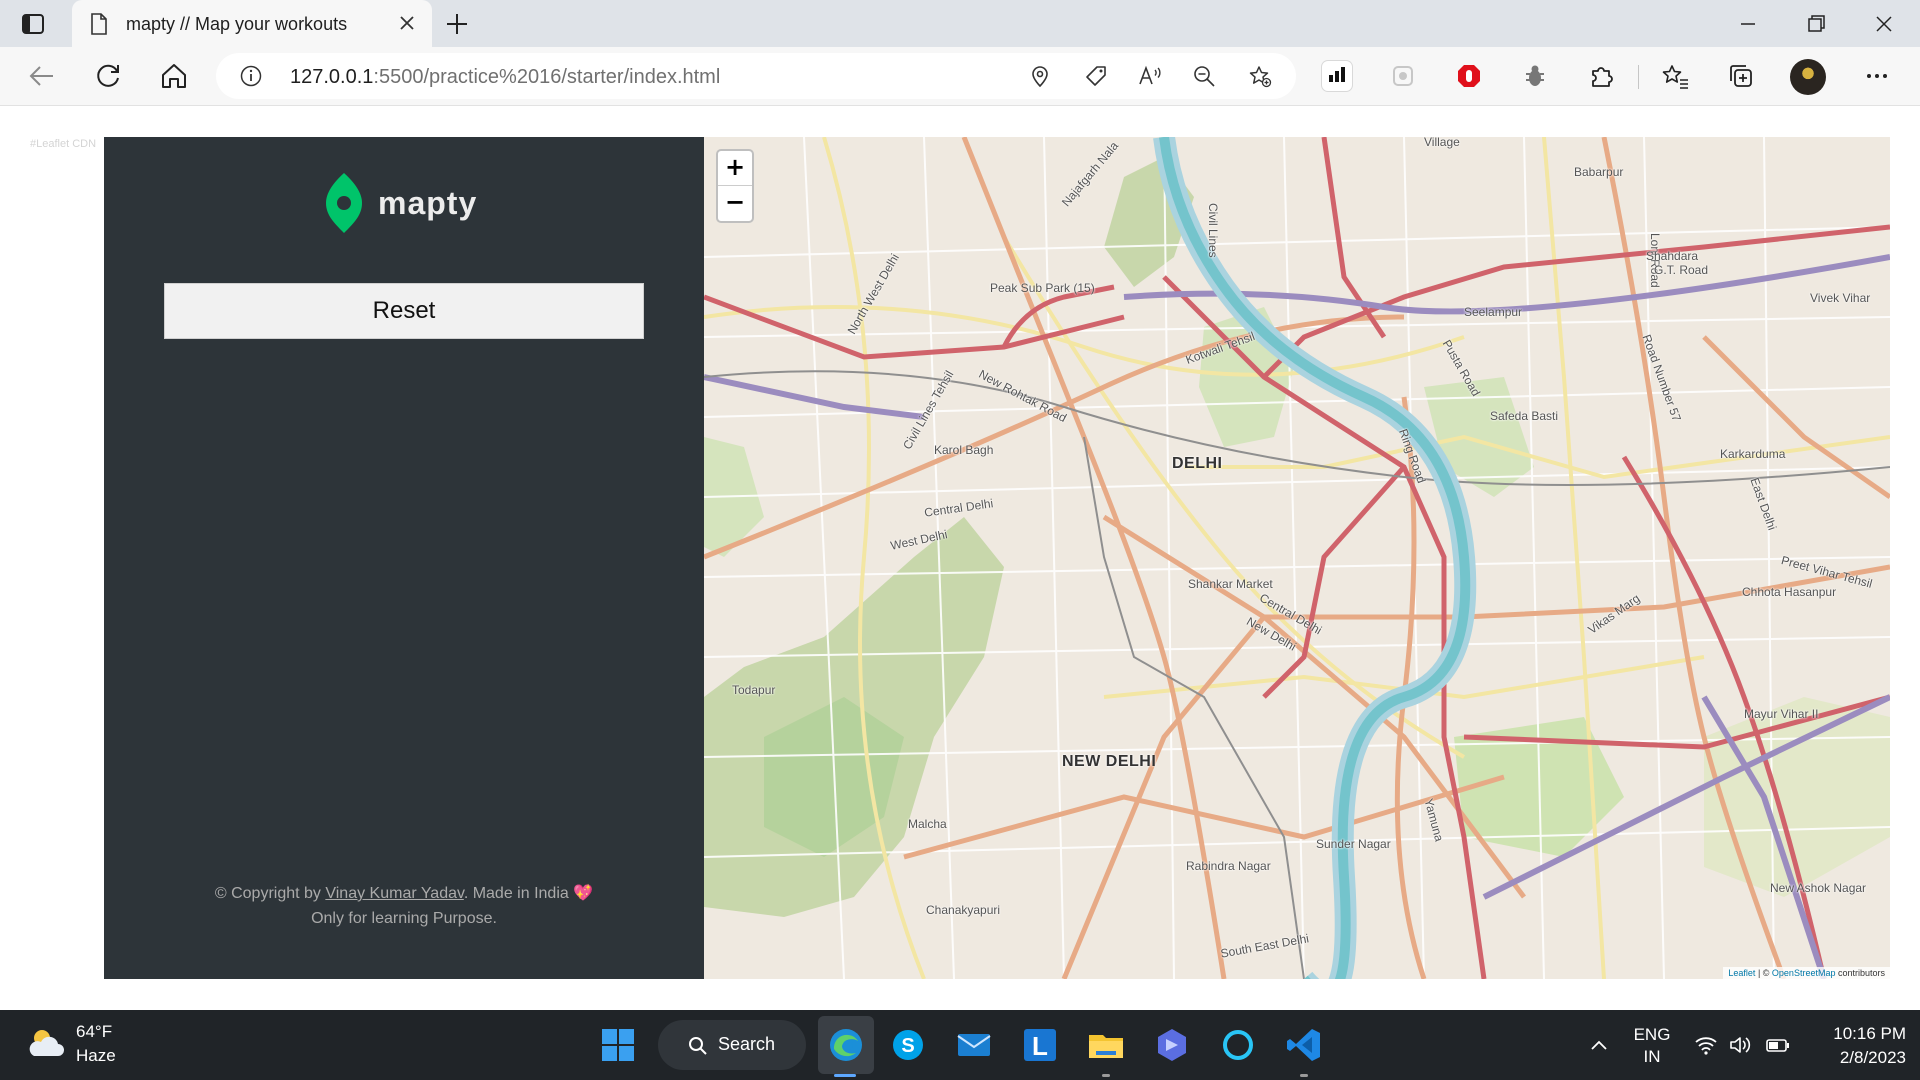 The image size is (1920, 1080). Describe the element at coordinates (1042, 288) in the screenshot. I see `map-label-peak-sub-park: Peak Sub Park (15)` at that location.